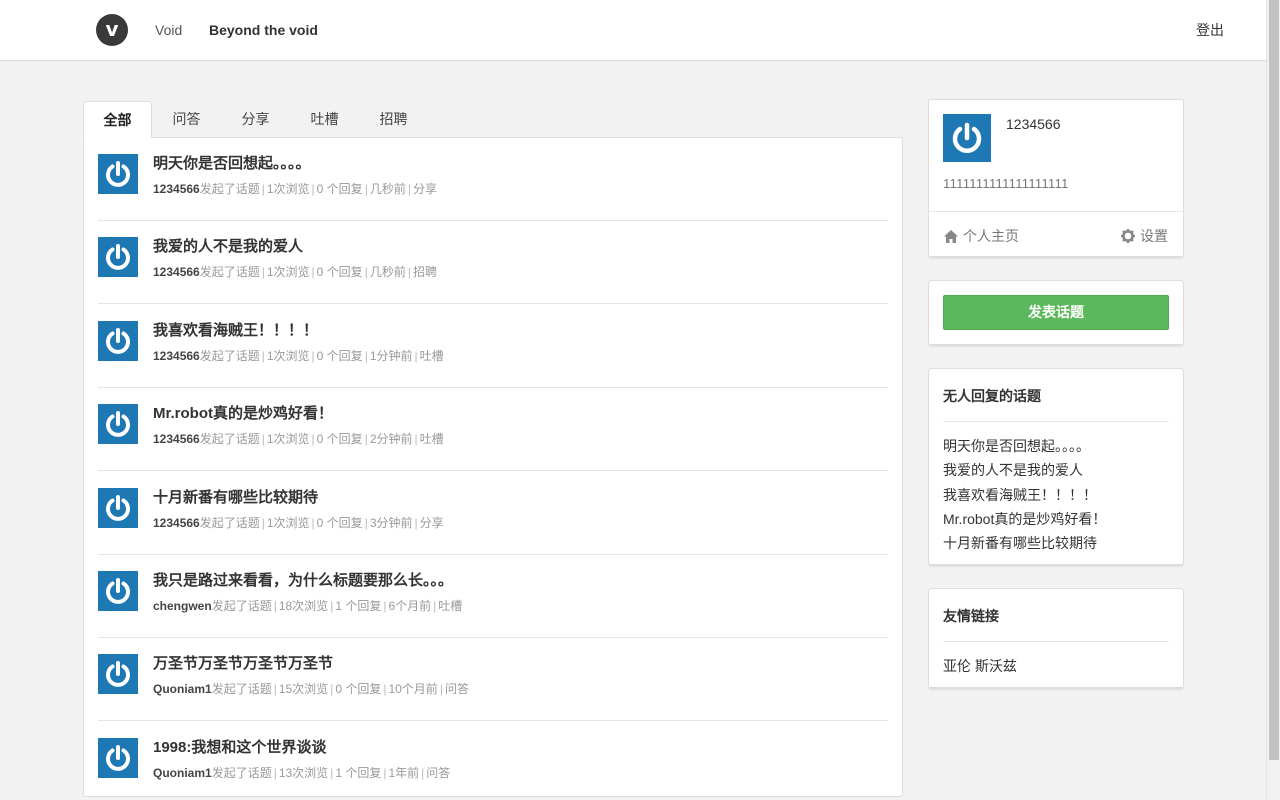 The height and width of the screenshot is (800, 1280). I want to click on topic-title-link: 我喜欢看海贼王！！！！, so click(235, 329).